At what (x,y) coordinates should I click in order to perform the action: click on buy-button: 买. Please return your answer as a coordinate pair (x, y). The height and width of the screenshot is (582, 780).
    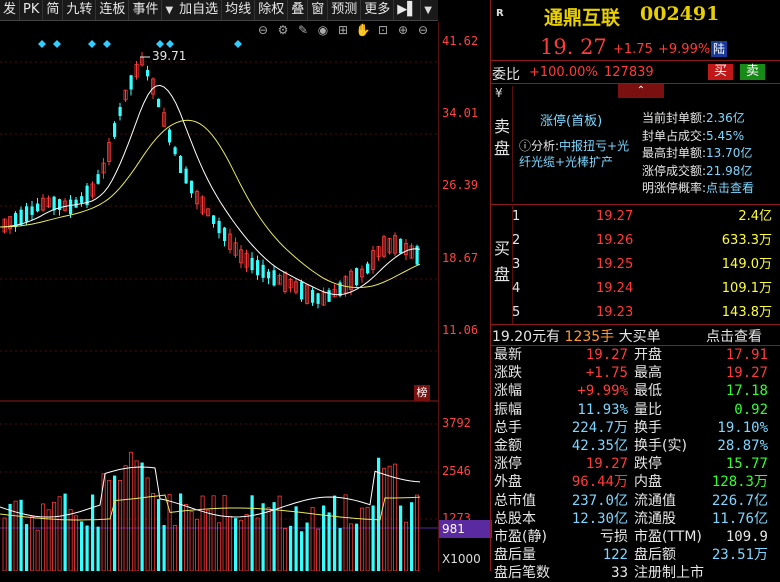
    Looking at the image, I should click on (721, 72).